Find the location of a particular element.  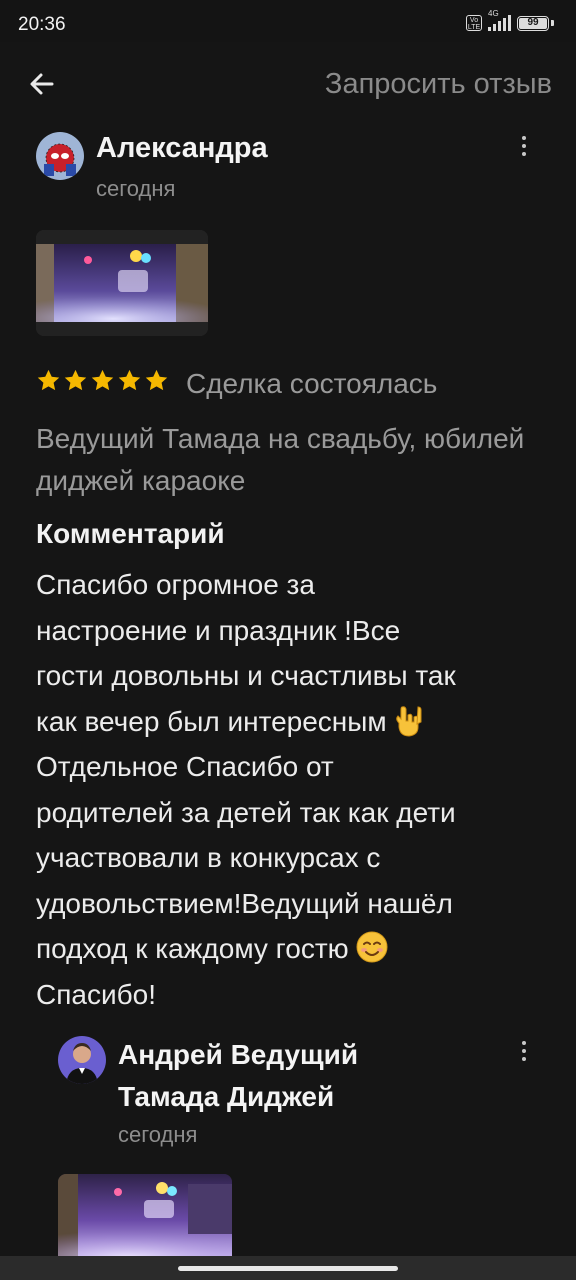

replier-name: Андрей Ведущий Тамада Диджей is located at coordinates (238, 1076).